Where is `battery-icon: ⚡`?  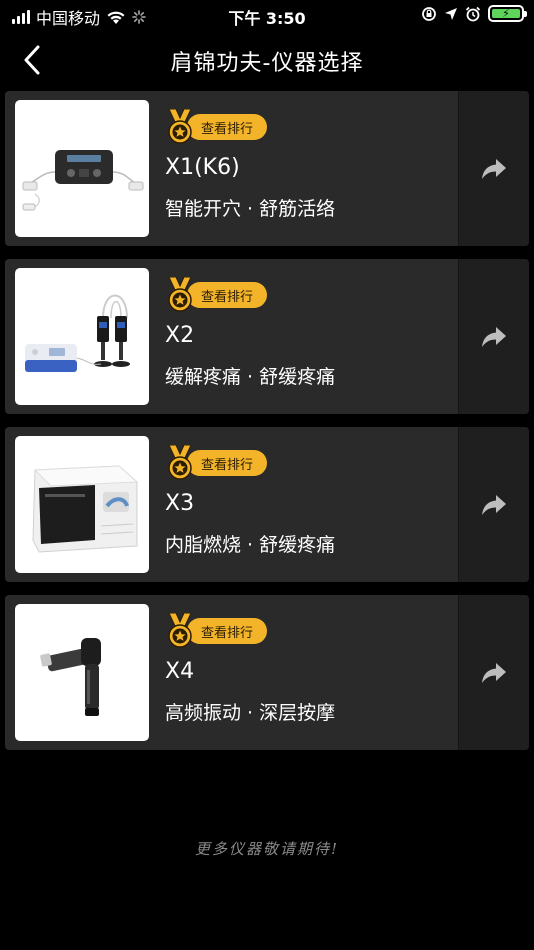 battery-icon: ⚡ is located at coordinates (507, 13).